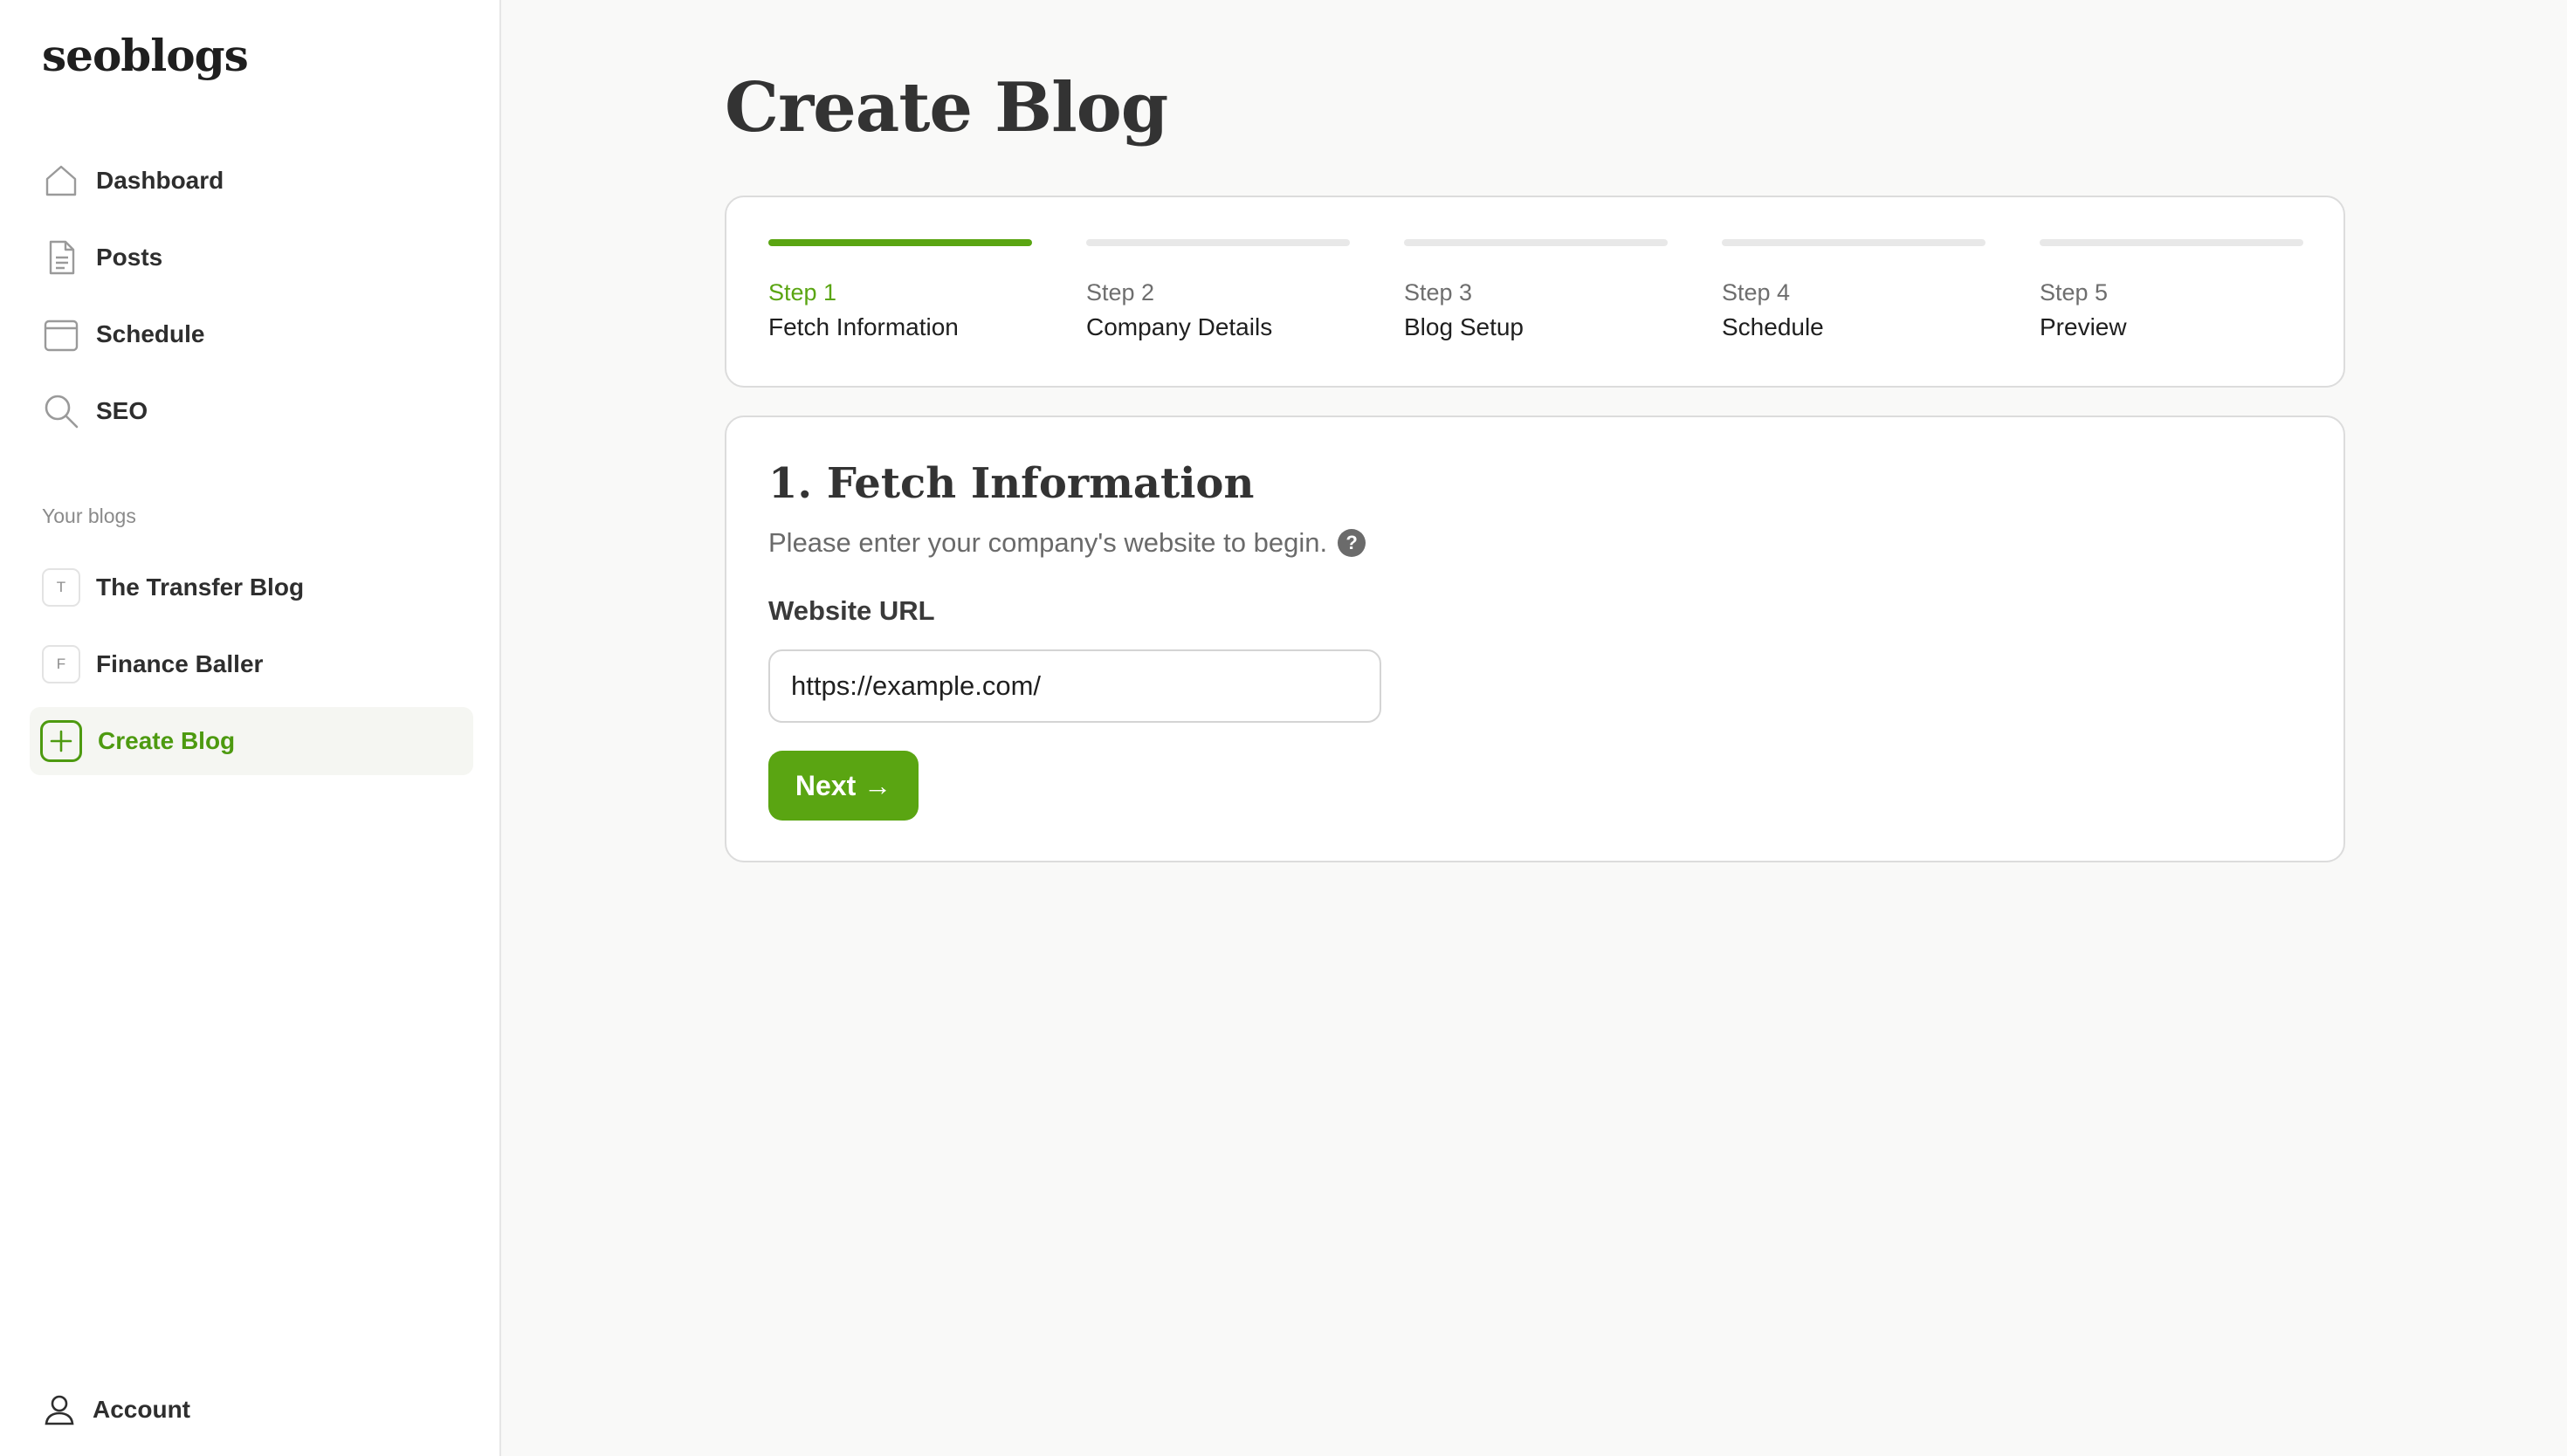 Image resolution: width=2567 pixels, height=1456 pixels. I want to click on blog-item-label: Finance Baller, so click(180, 663).